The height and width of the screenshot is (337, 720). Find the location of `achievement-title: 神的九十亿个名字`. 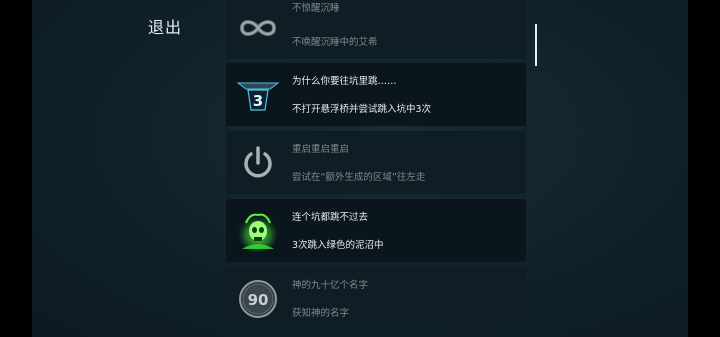

achievement-title: 神的九十亿个名字 is located at coordinates (330, 285).